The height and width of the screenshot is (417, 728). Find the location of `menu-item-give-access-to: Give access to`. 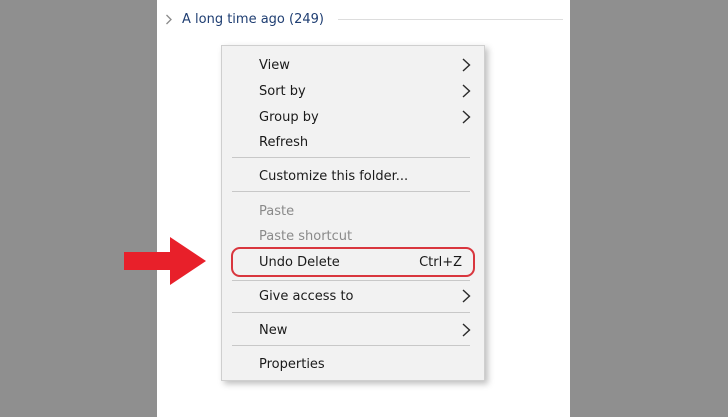

menu-item-give-access-to: Give access to is located at coordinates (353, 296).